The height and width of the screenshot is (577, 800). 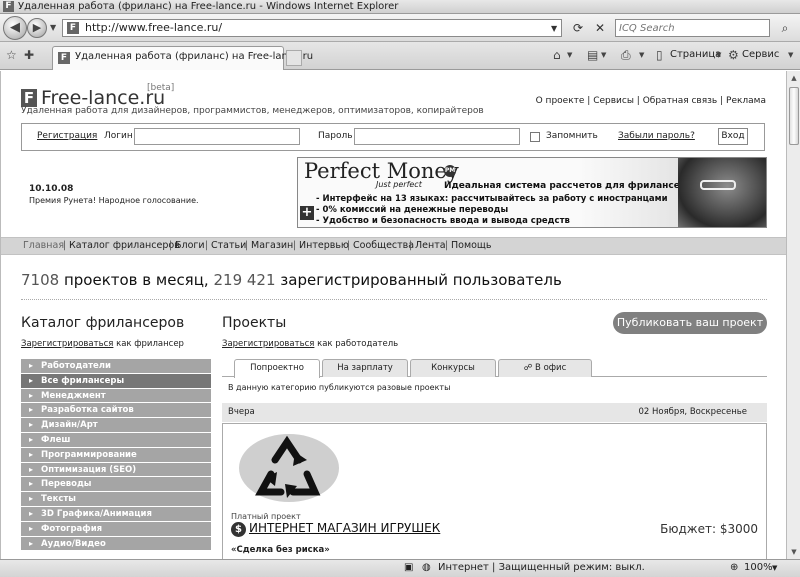 I want to click on page-dropdown-icon: ▼, so click(x=718, y=55).